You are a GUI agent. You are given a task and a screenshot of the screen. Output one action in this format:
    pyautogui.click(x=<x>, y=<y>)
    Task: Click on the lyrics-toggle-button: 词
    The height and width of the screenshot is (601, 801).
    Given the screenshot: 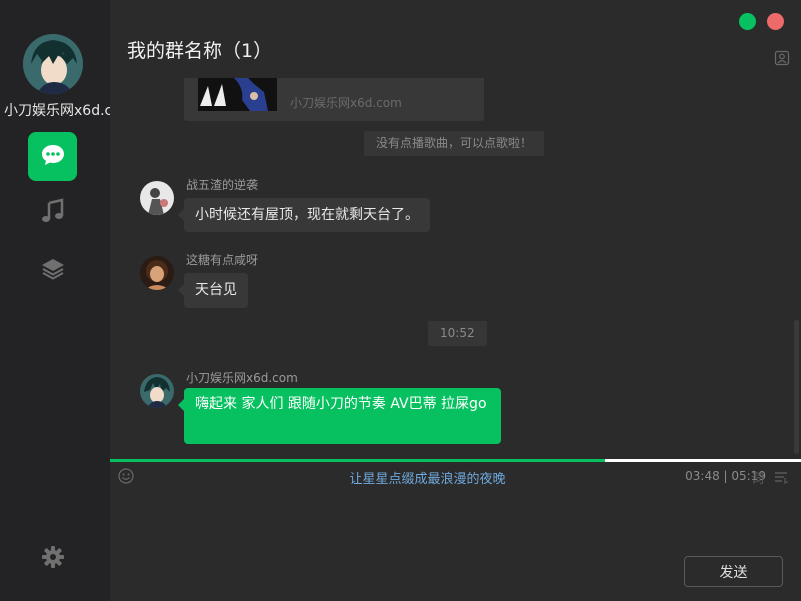 What is the action you would take?
    pyautogui.click(x=757, y=477)
    